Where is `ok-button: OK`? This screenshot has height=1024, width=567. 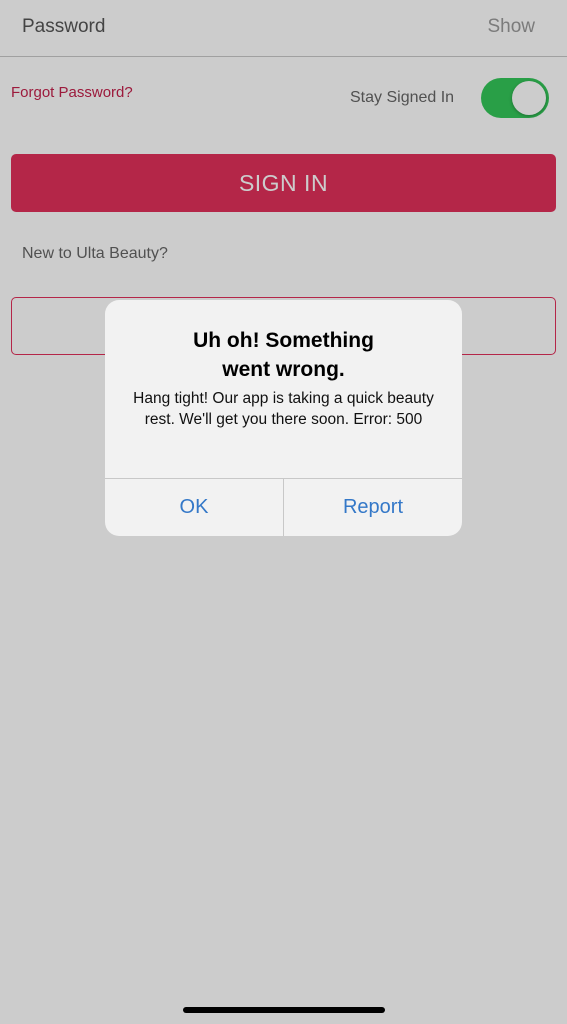 ok-button: OK is located at coordinates (194, 507).